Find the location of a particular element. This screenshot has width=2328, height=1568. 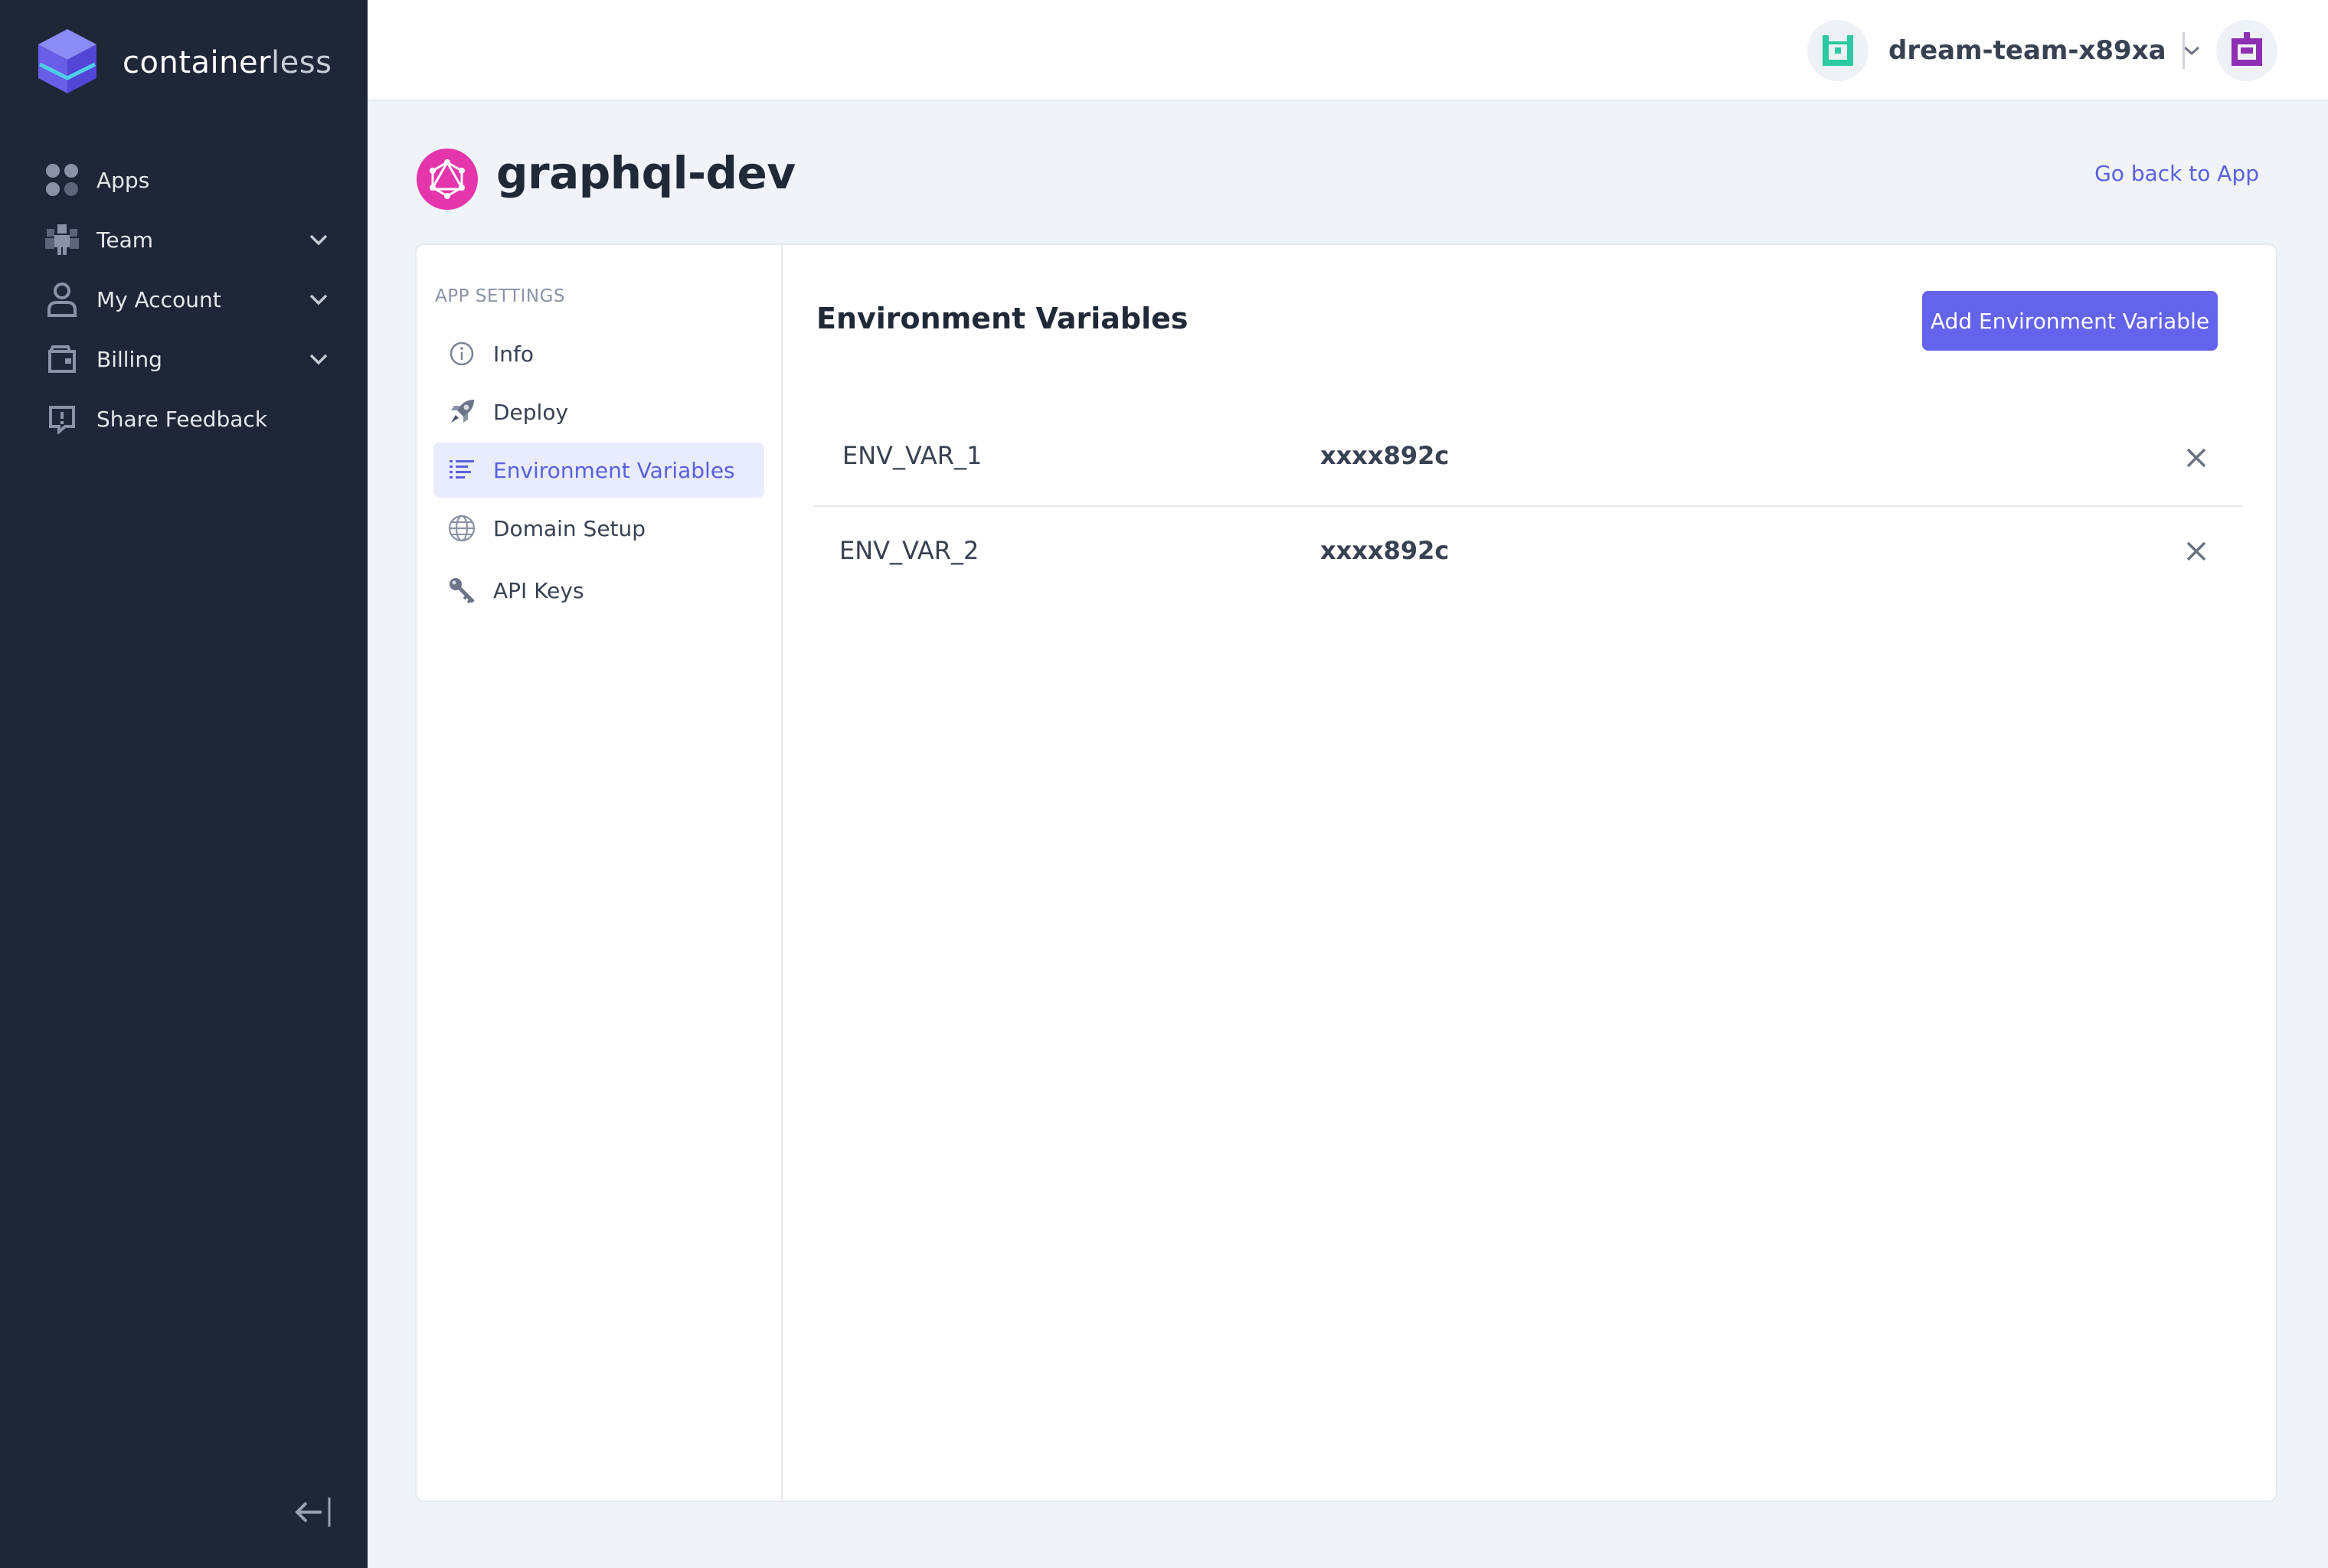

team-name: dream-team-x89xa is located at coordinates (2027, 50).